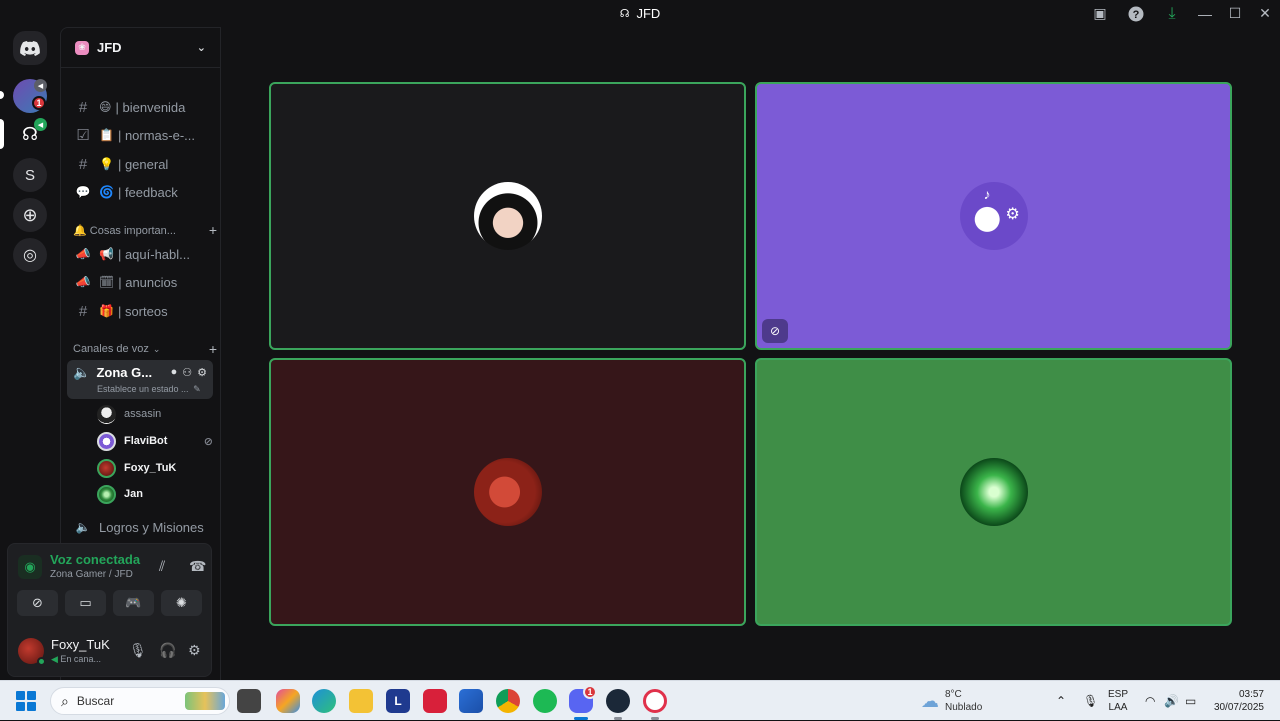 The height and width of the screenshot is (721, 1280). What do you see at coordinates (140, 48) in the screenshot?
I see `server-header: ❀ JFD ⌄` at bounding box center [140, 48].